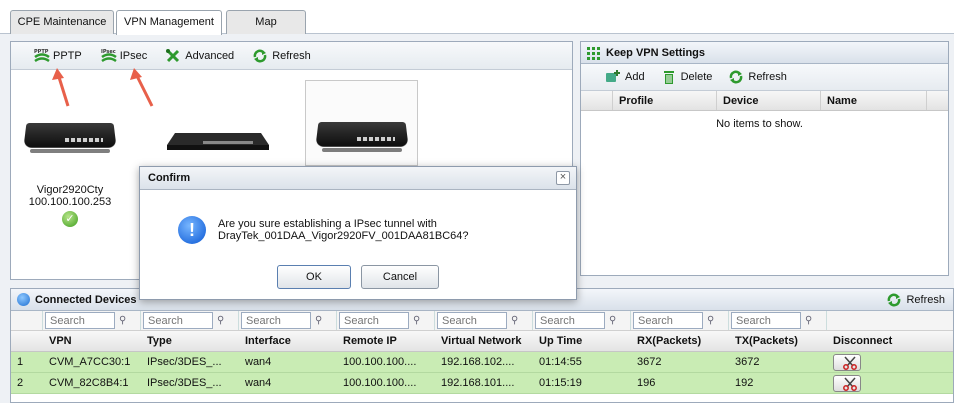 The width and height of the screenshot is (954, 403). Describe the element at coordinates (70, 219) in the screenshot. I see `check-icon: ✓` at that location.